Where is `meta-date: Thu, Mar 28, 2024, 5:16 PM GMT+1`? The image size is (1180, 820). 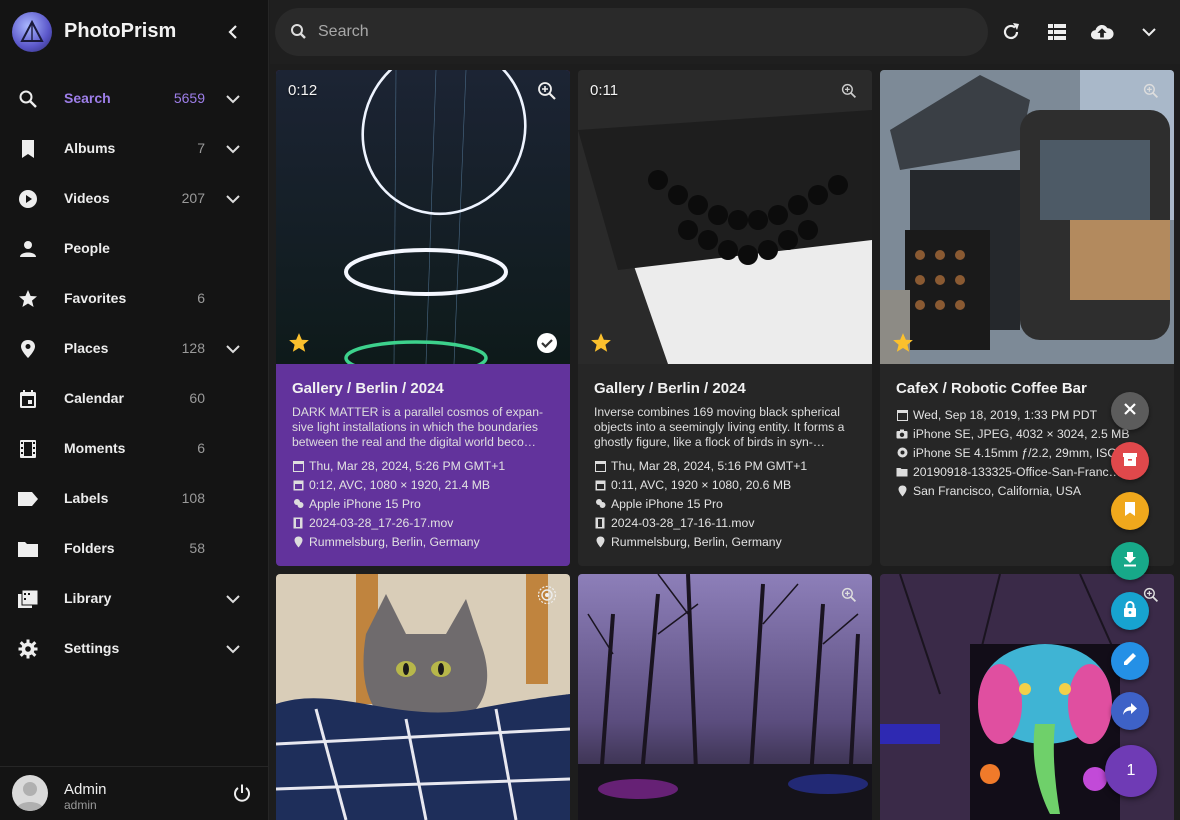 meta-date: Thu, Mar 28, 2024, 5:16 PM GMT+1 is located at coordinates (726, 465).